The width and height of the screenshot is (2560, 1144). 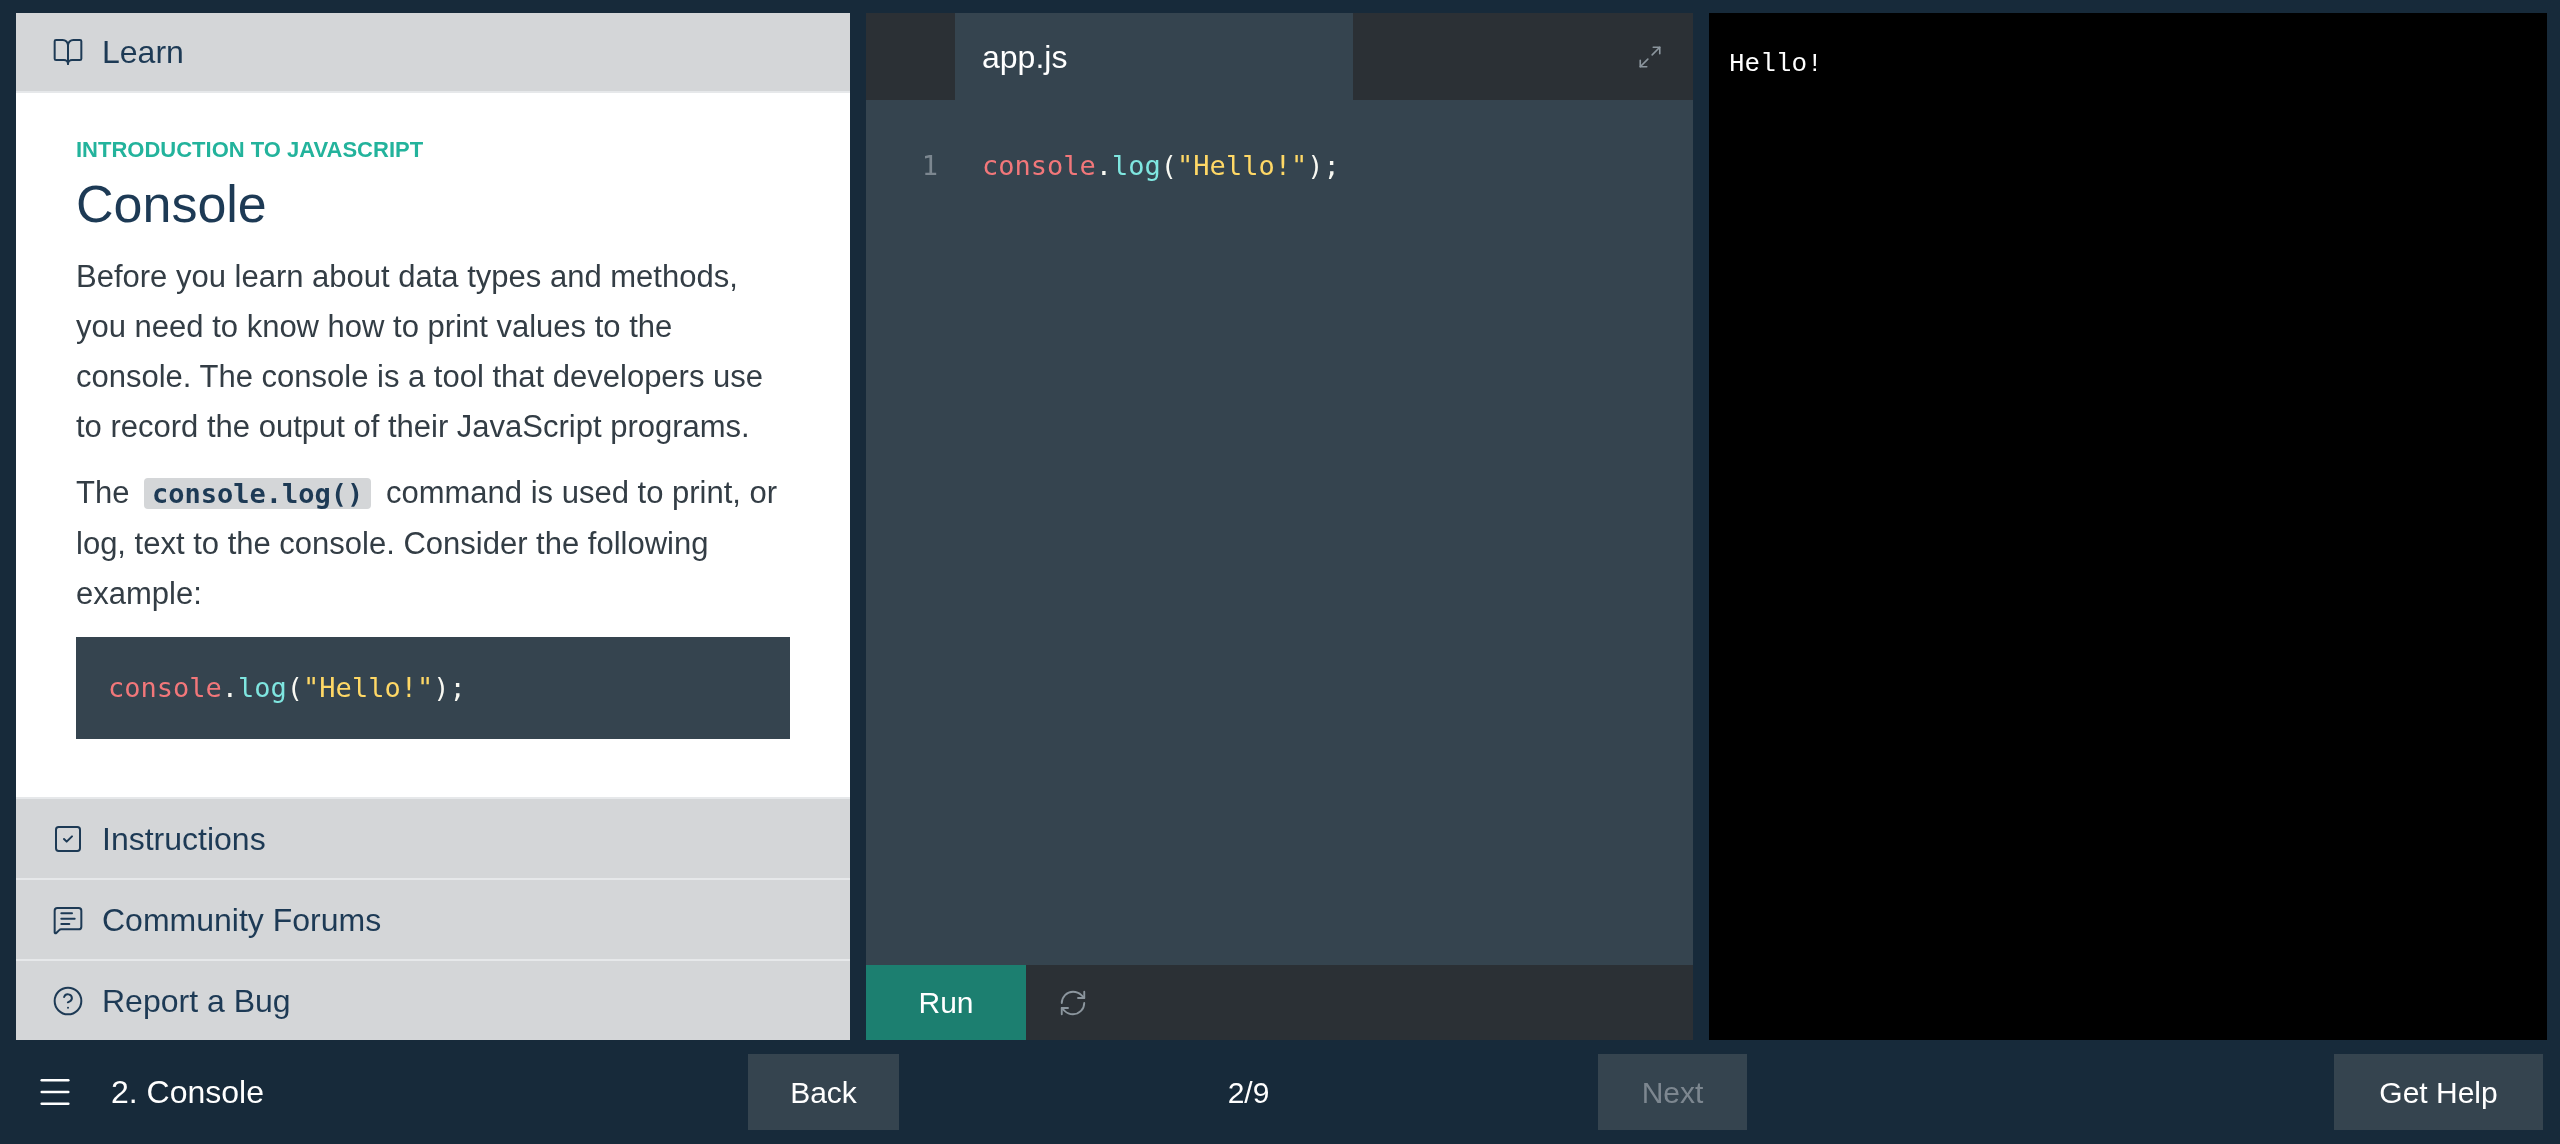 What do you see at coordinates (433, 918) in the screenshot?
I see `sidebar-item: Community Forums` at bounding box center [433, 918].